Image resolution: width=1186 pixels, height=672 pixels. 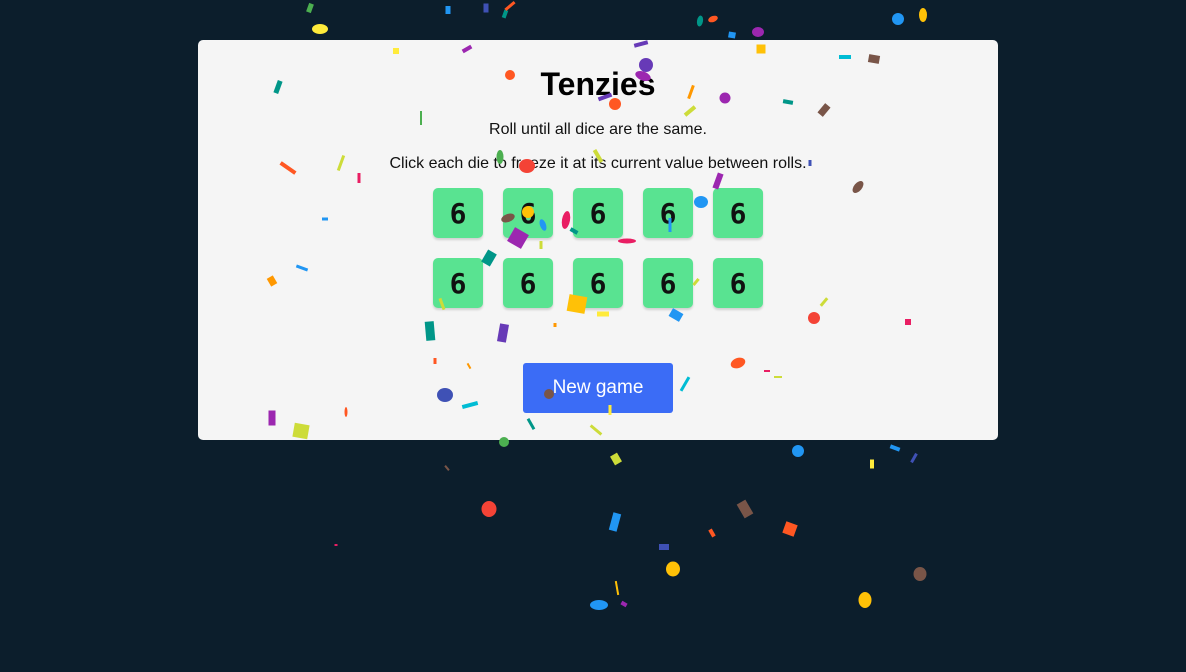 I want to click on instructions-line-1: Roll until all dice are the same., so click(x=598, y=129).